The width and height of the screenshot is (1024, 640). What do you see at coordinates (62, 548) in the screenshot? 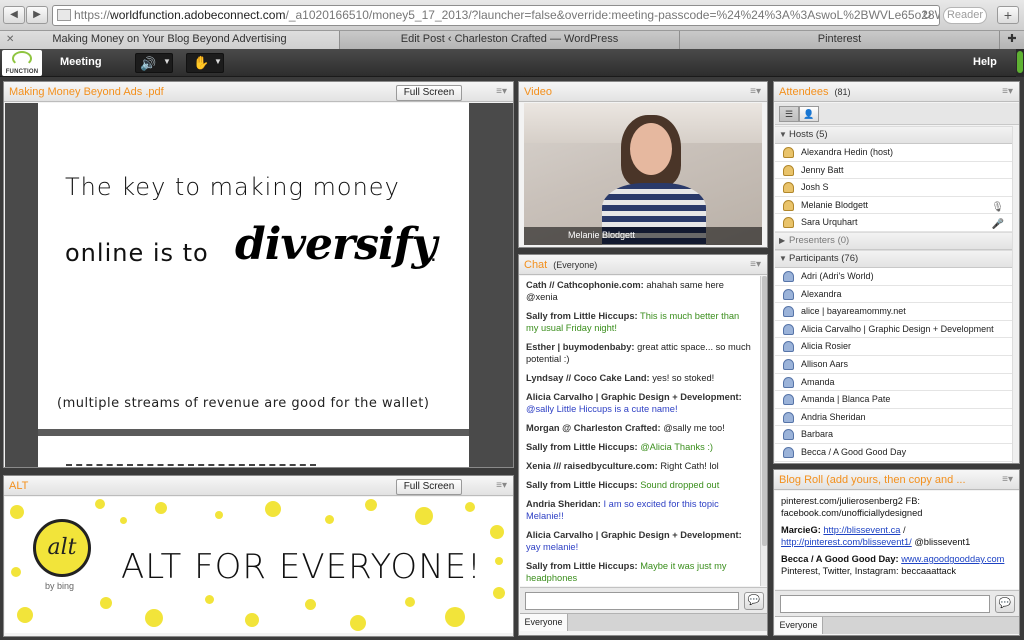
I see `alt-logo: alt` at bounding box center [62, 548].